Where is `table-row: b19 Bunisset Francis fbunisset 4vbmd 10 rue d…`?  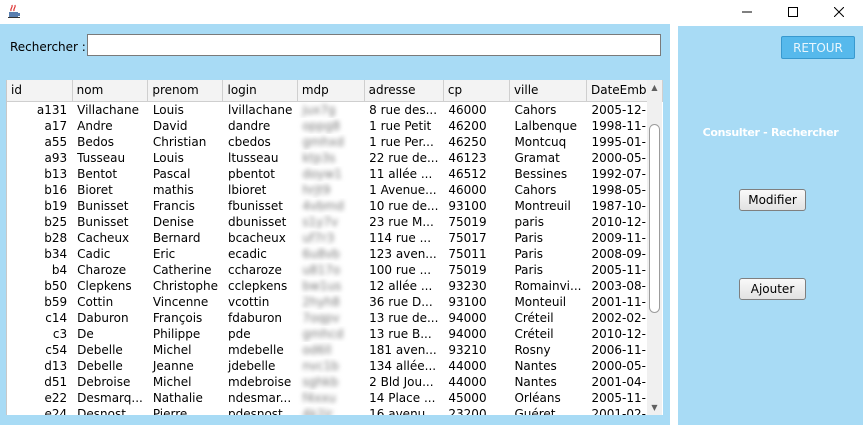
table-row: b19 Bunisset Francis fbunisset 4vbmd 10 rue d… is located at coordinates (335, 206).